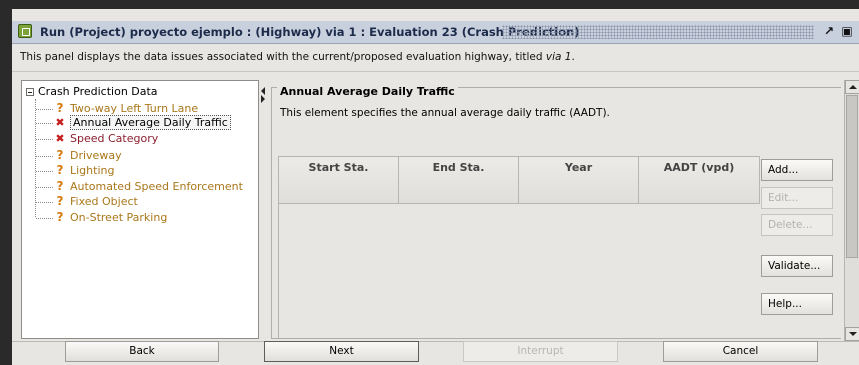  I want to click on app-icon, so click(25, 31).